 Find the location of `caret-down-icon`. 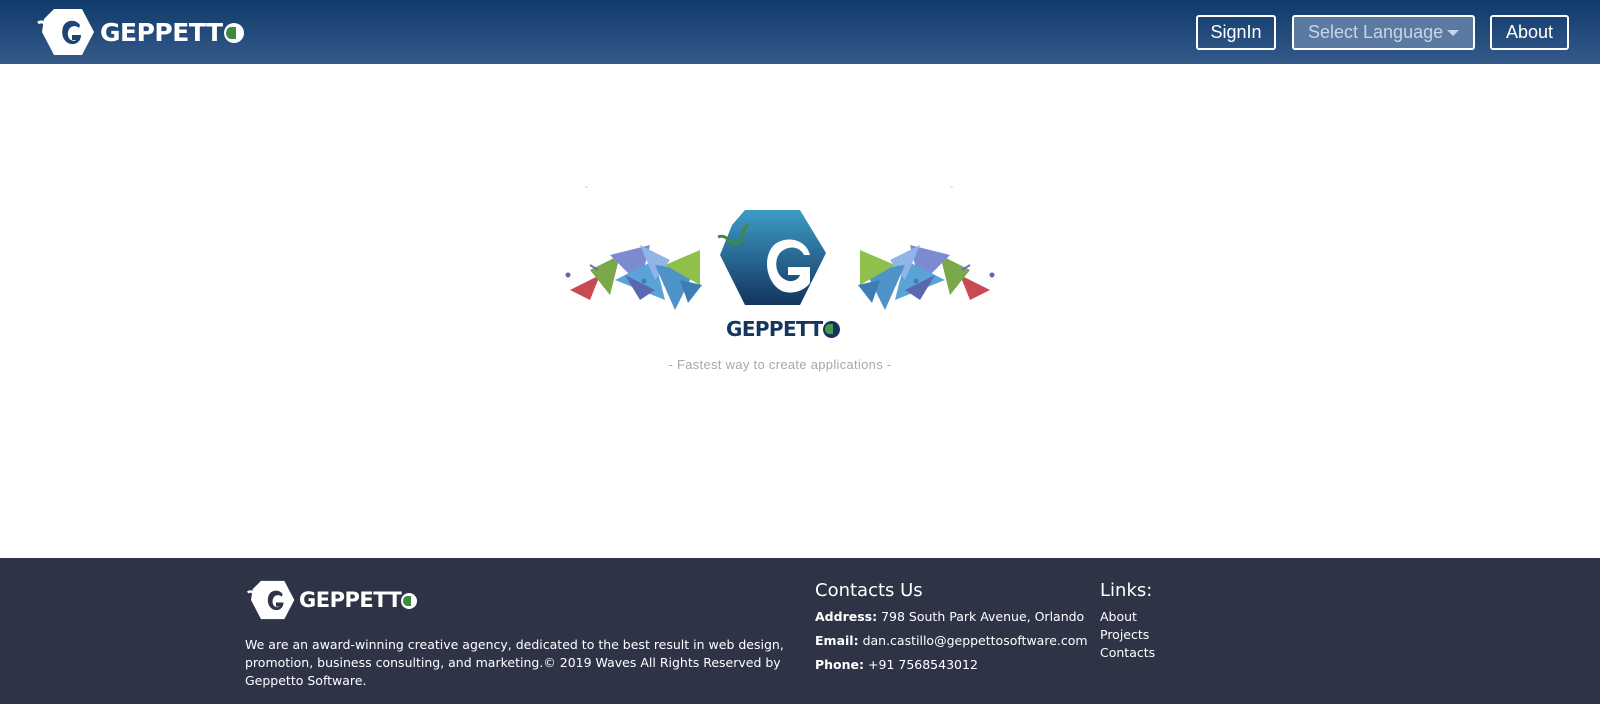

caret-down-icon is located at coordinates (1453, 33).